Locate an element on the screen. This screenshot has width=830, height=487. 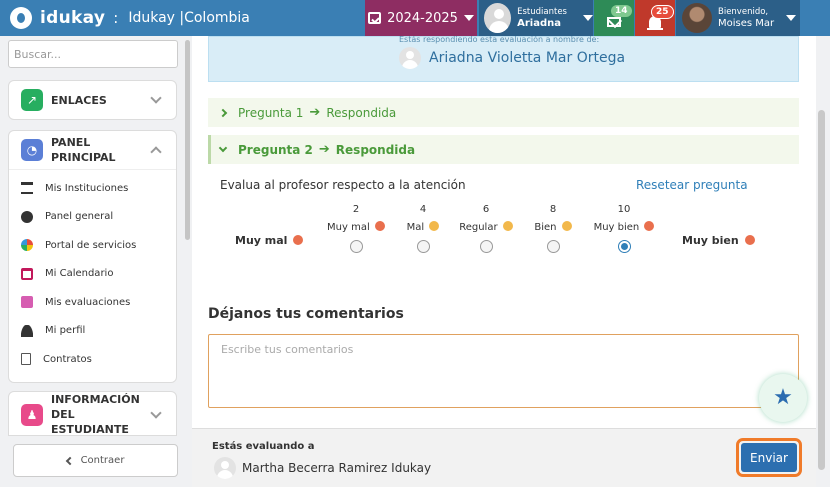
school-year-label: 2024-2025 is located at coordinates (422, 18).